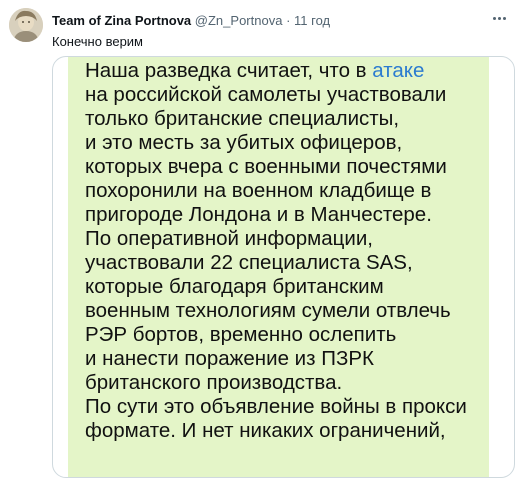  Describe the element at coordinates (214, 382) in the screenshot. I see `message-line-text: британского производства.` at that location.